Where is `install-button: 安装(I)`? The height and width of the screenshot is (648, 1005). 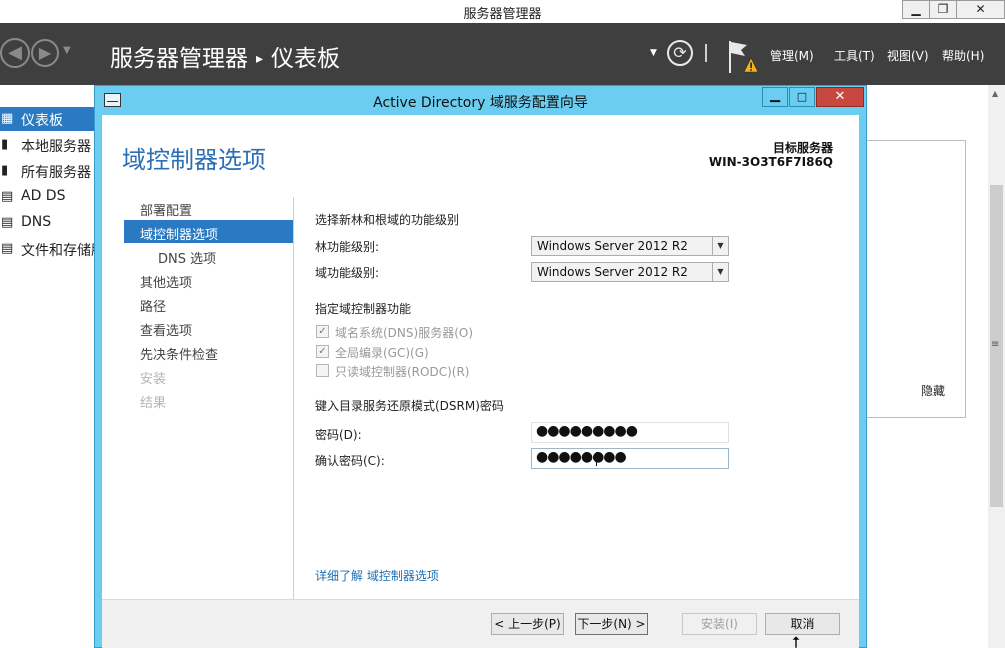
install-button: 安装(I) is located at coordinates (719, 624).